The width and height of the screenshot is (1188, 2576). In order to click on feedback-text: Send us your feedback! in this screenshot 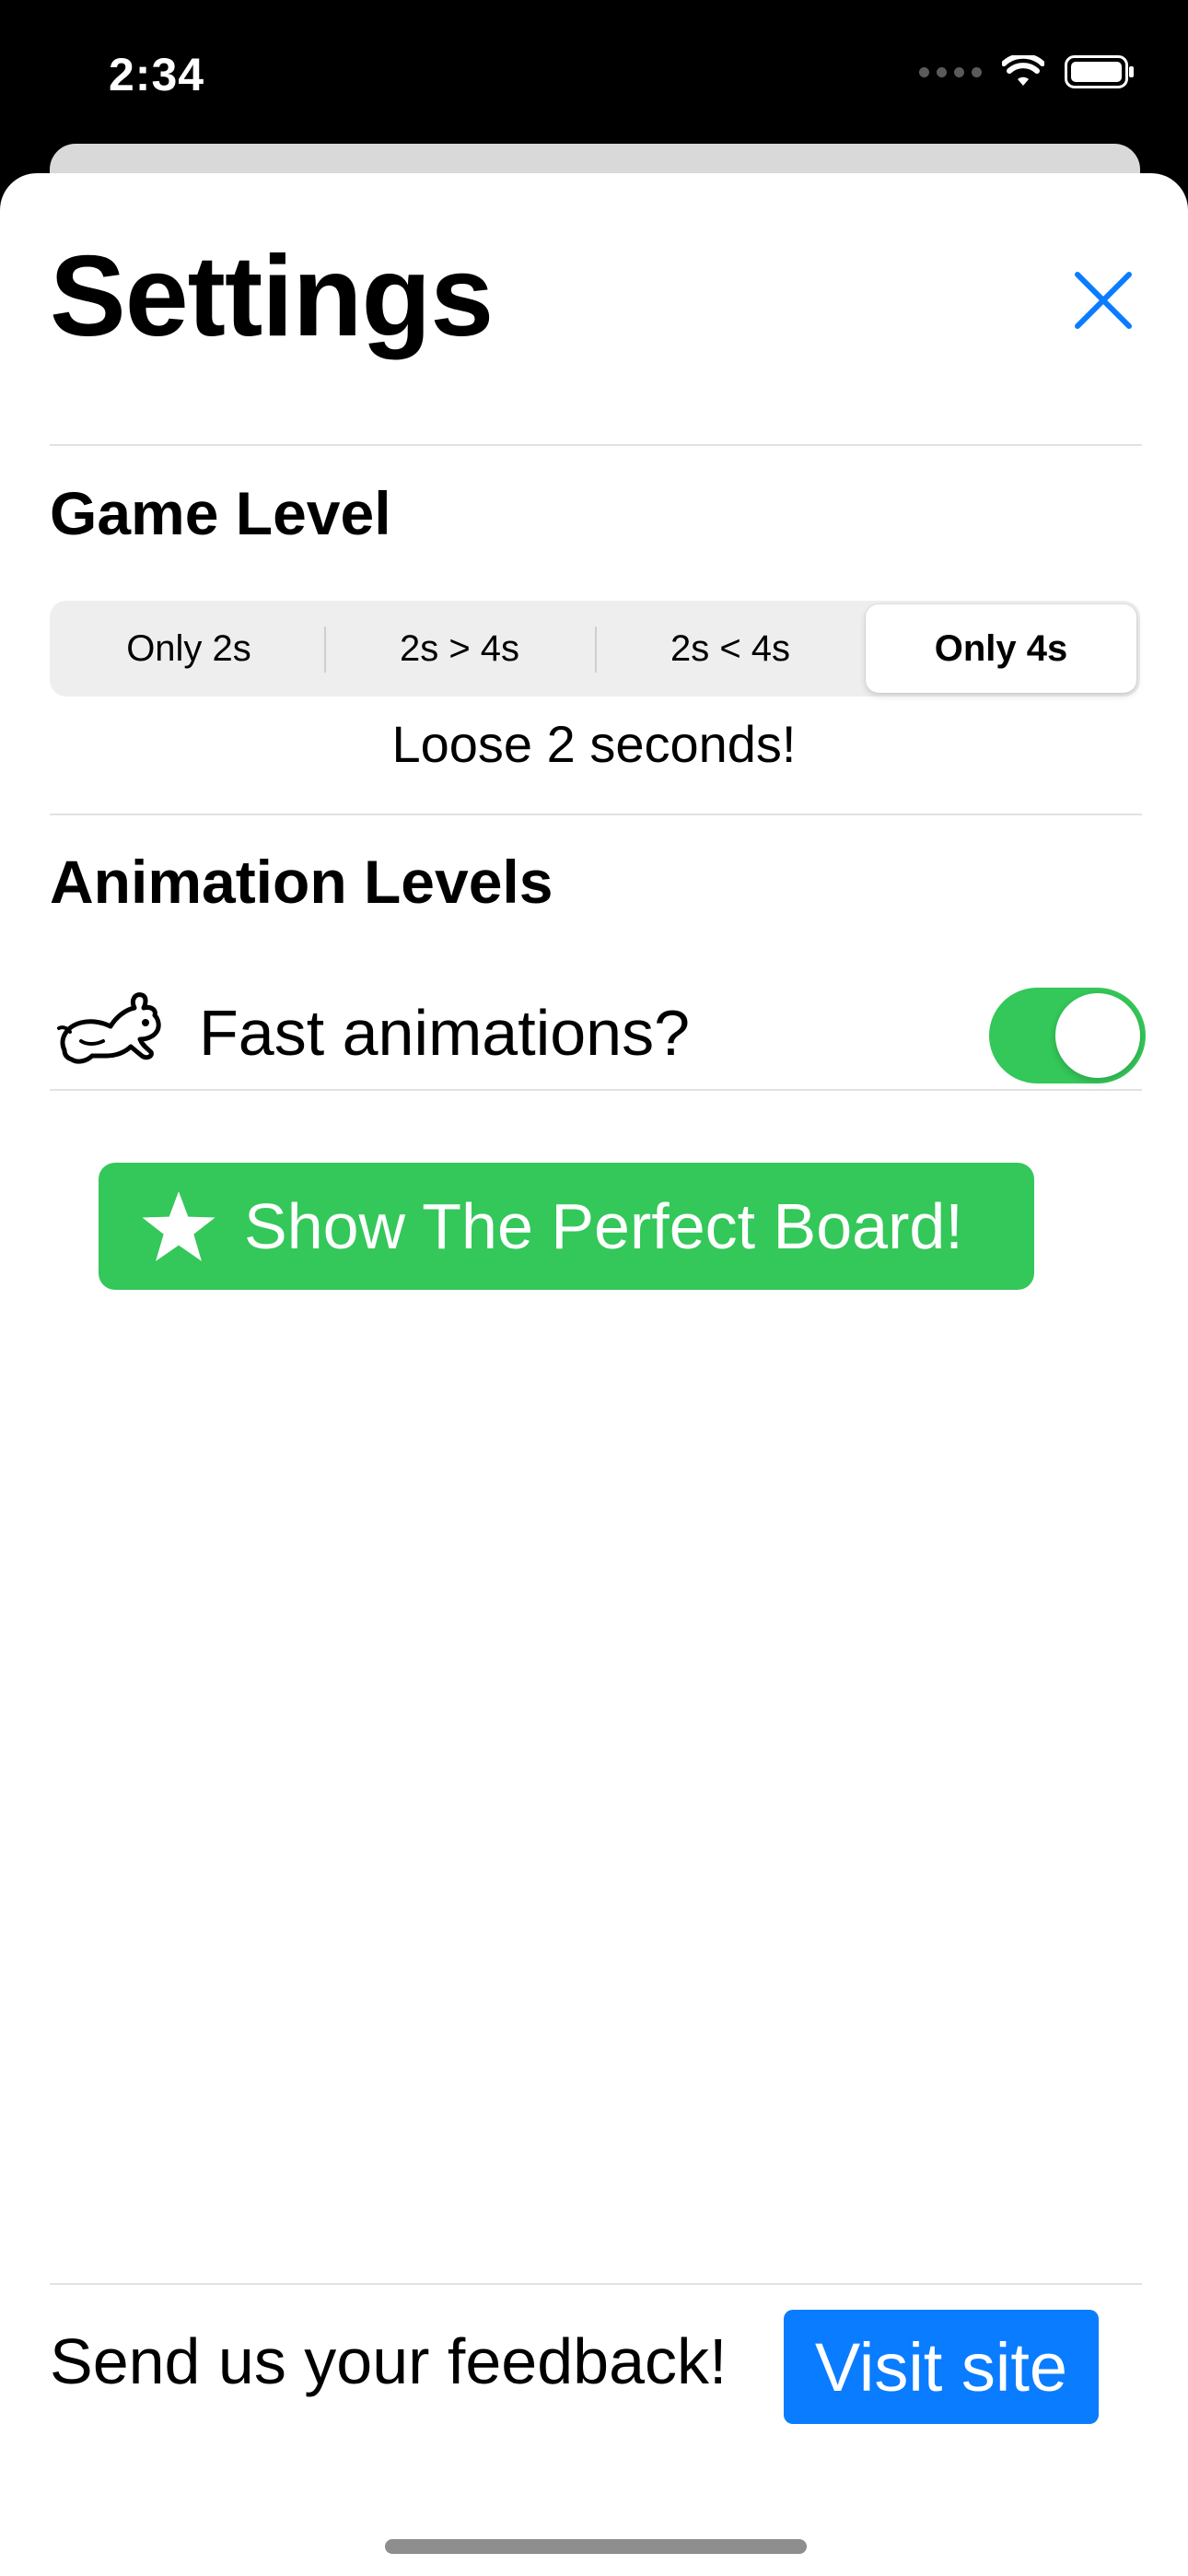, I will do `click(389, 2361)`.